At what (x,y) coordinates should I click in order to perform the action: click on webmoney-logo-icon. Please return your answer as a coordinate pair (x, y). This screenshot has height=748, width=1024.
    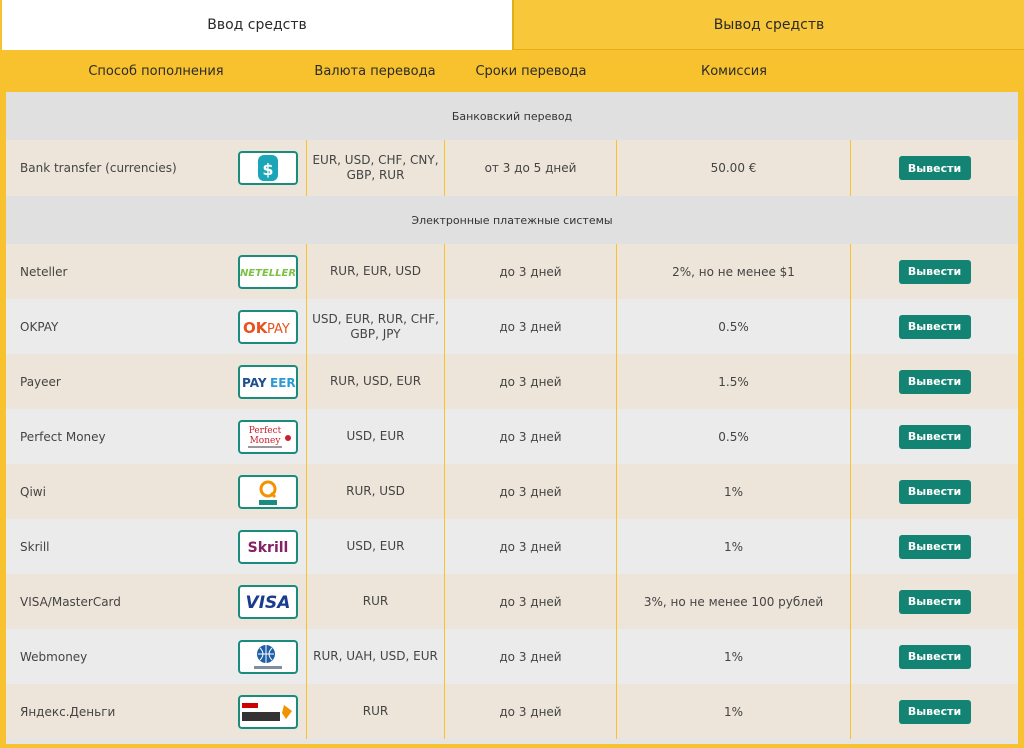
    Looking at the image, I should click on (268, 656).